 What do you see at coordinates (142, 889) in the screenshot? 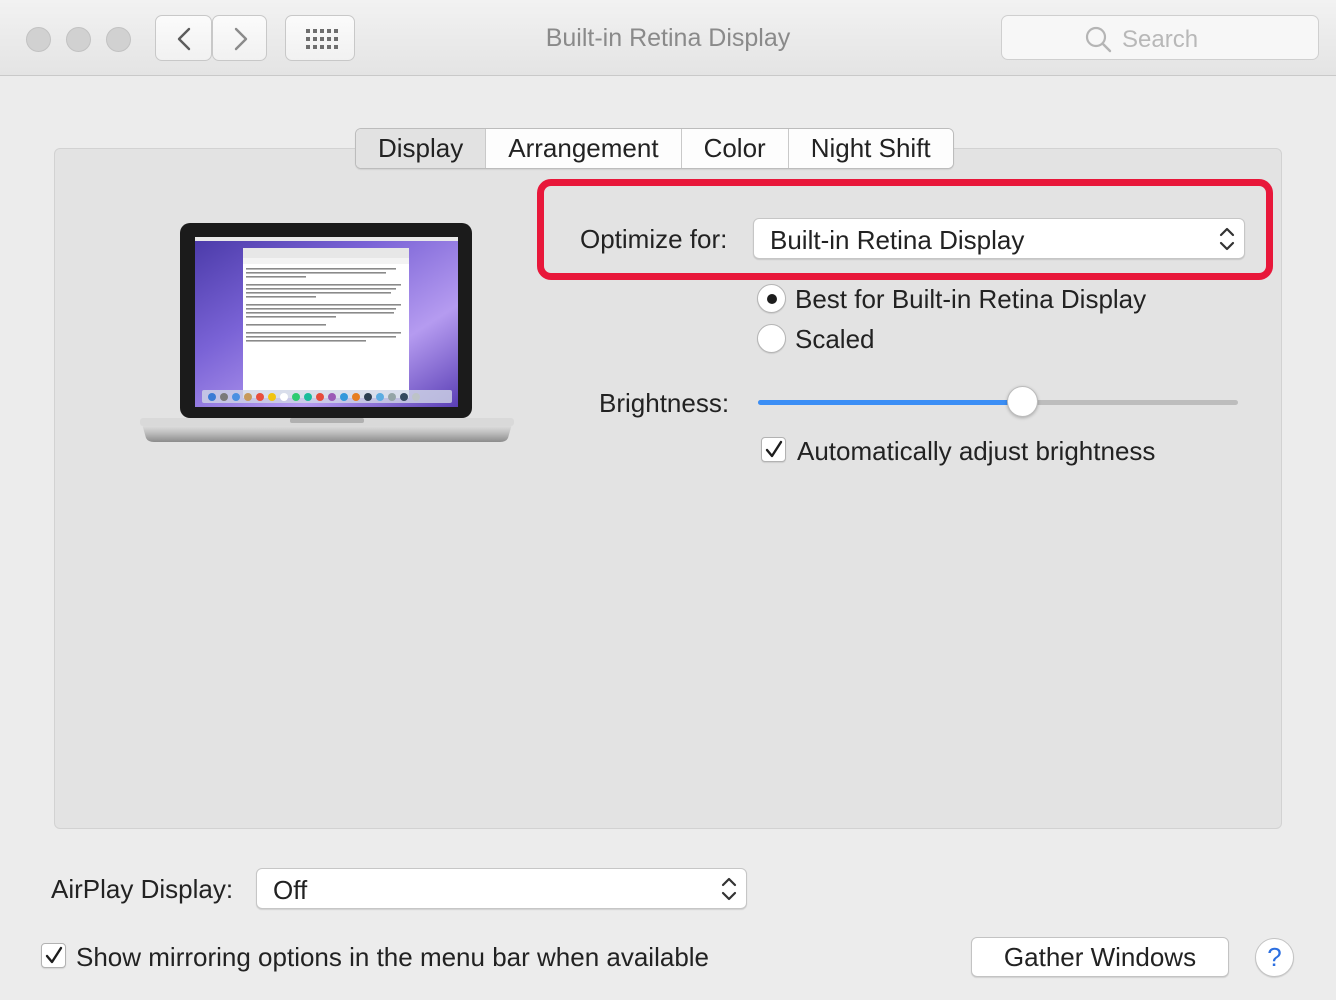
I see `airplay-display-label: AirPlay Display:` at bounding box center [142, 889].